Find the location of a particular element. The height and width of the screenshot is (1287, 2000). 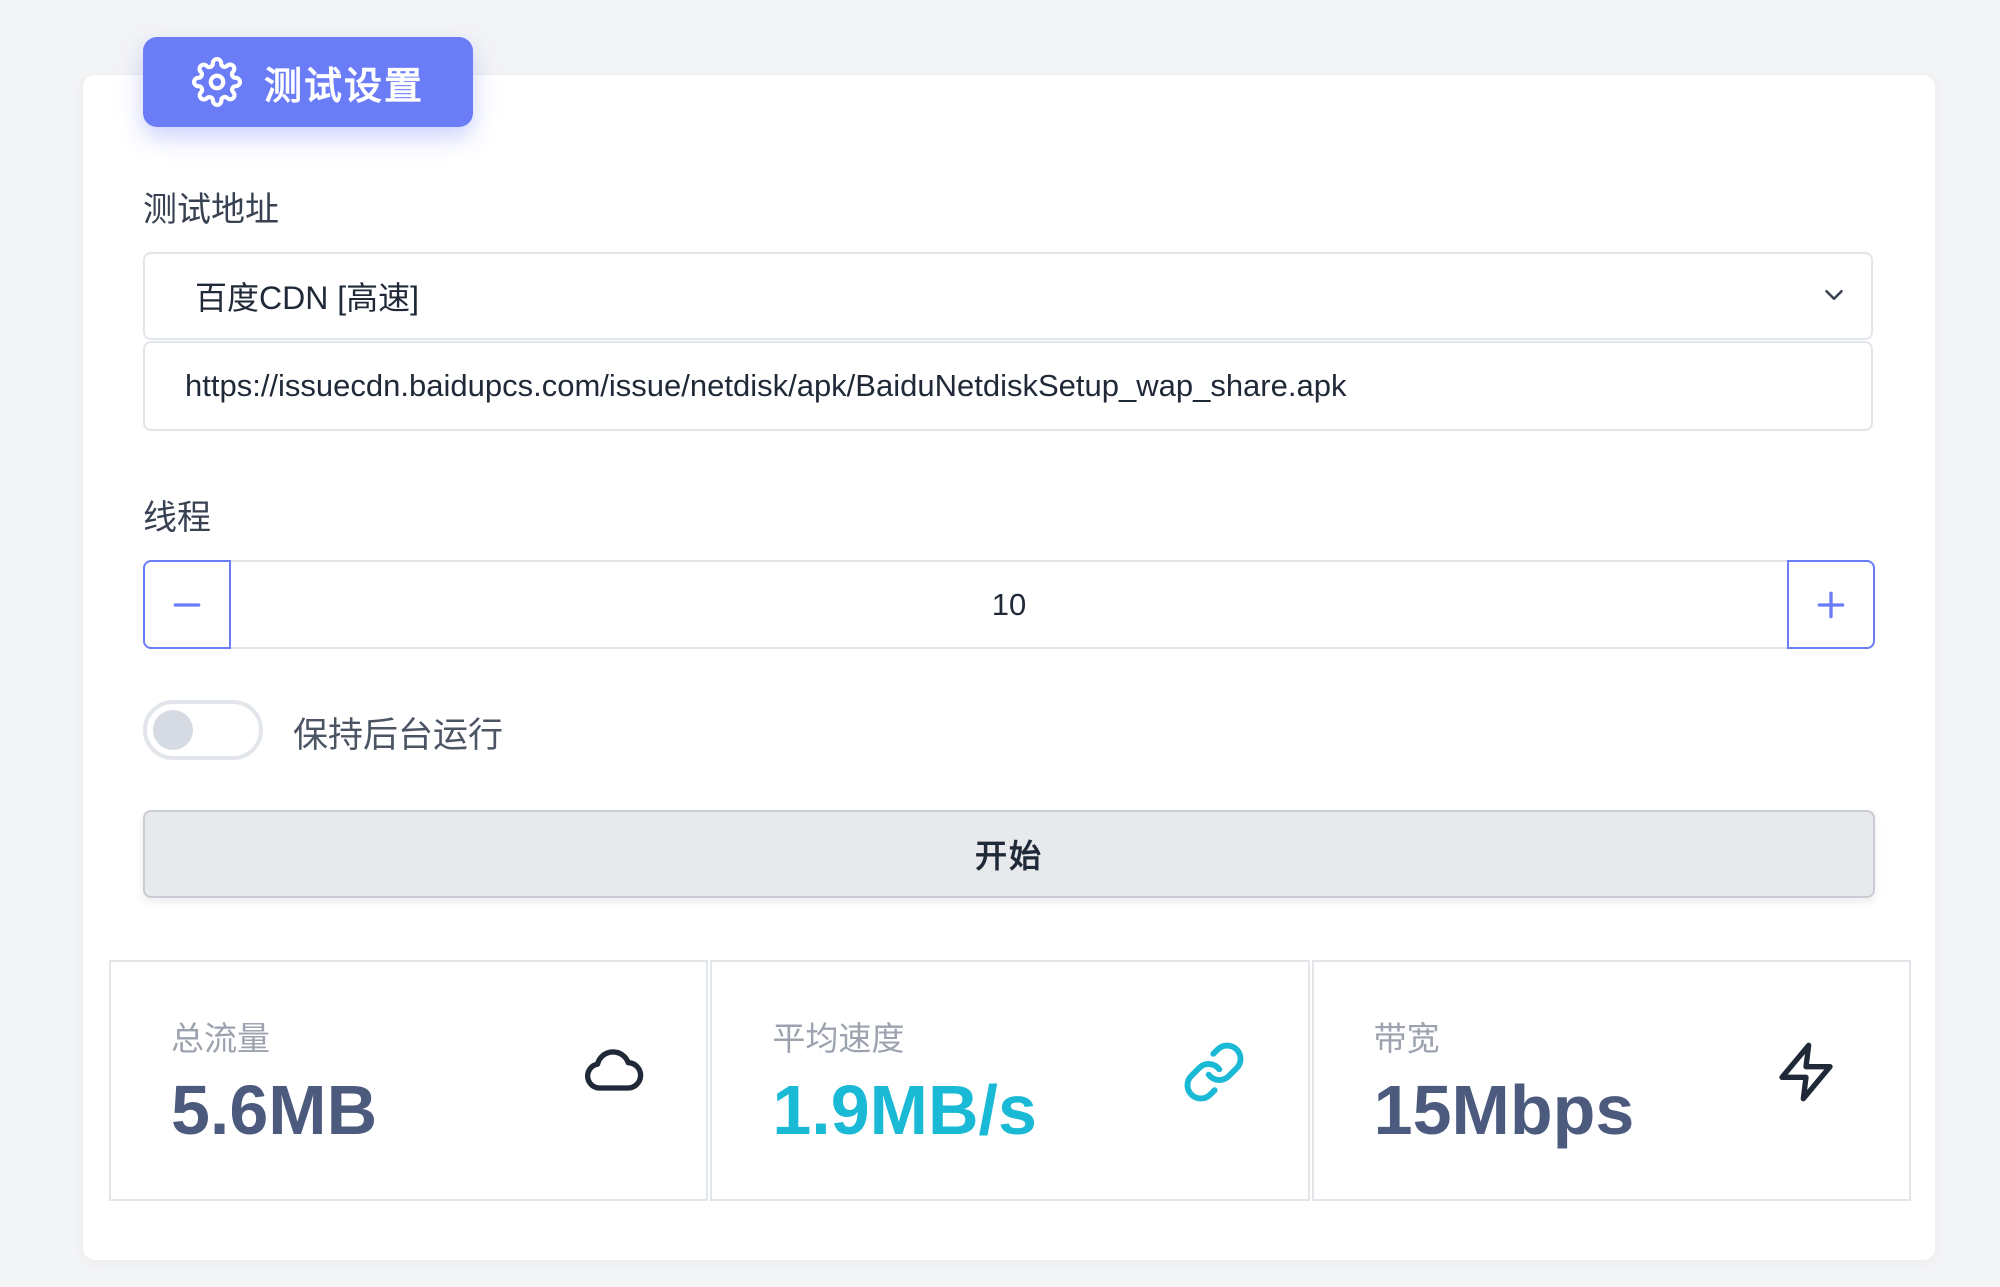

increment-button is located at coordinates (1831, 604).